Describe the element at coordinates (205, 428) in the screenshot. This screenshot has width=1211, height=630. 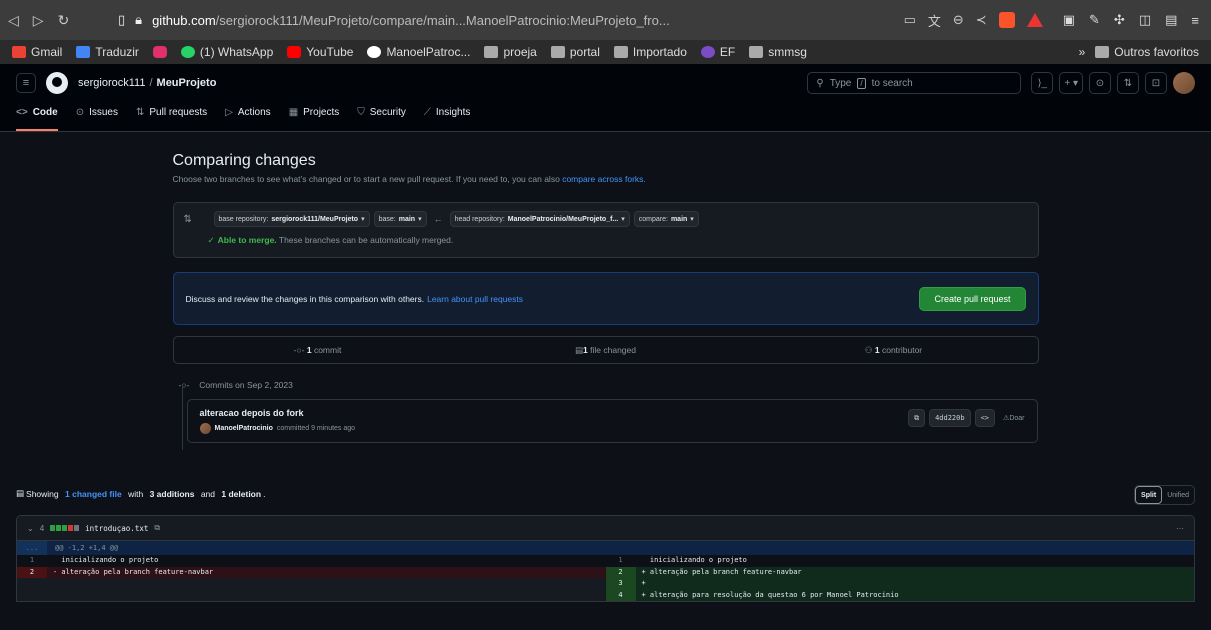
I see `author-avatar` at that location.